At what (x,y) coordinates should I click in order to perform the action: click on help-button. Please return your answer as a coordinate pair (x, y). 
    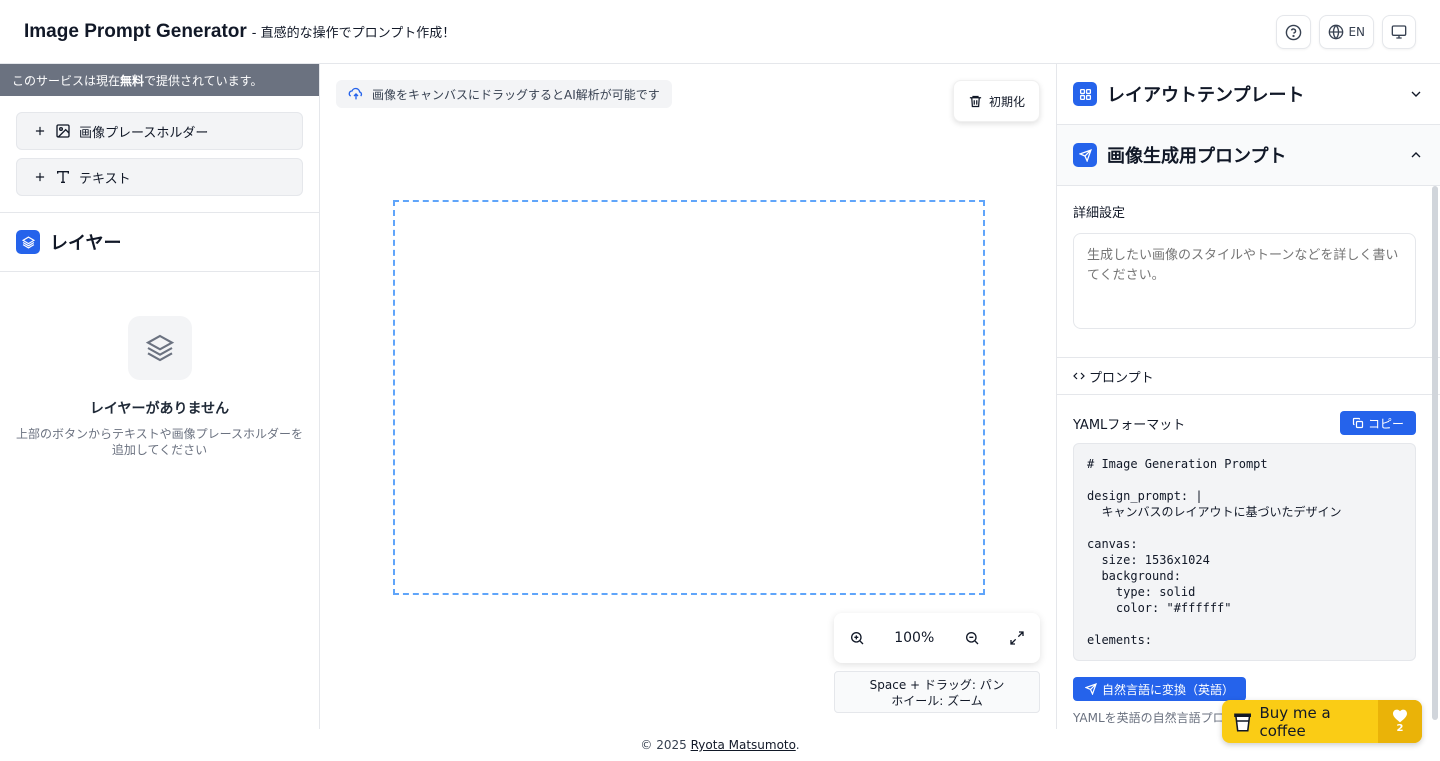
    Looking at the image, I should click on (1294, 32).